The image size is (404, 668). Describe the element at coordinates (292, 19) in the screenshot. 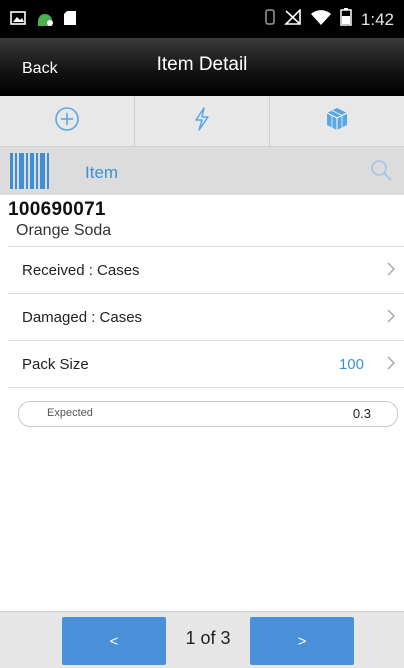

I see `no-signal-icon` at that location.